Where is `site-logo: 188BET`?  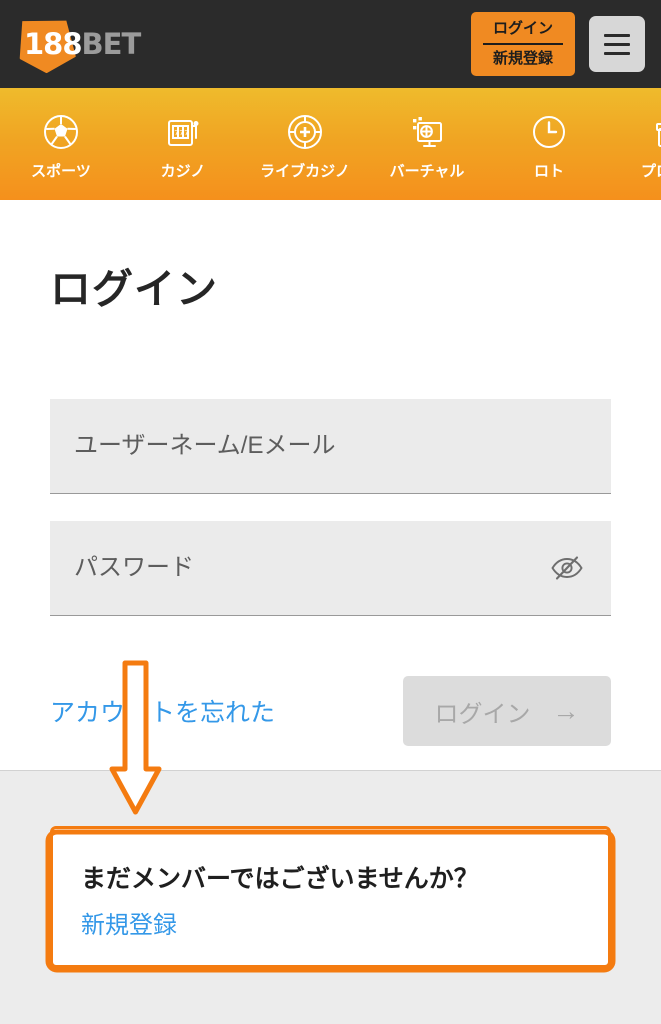 site-logo: 188BET is located at coordinates (77, 44).